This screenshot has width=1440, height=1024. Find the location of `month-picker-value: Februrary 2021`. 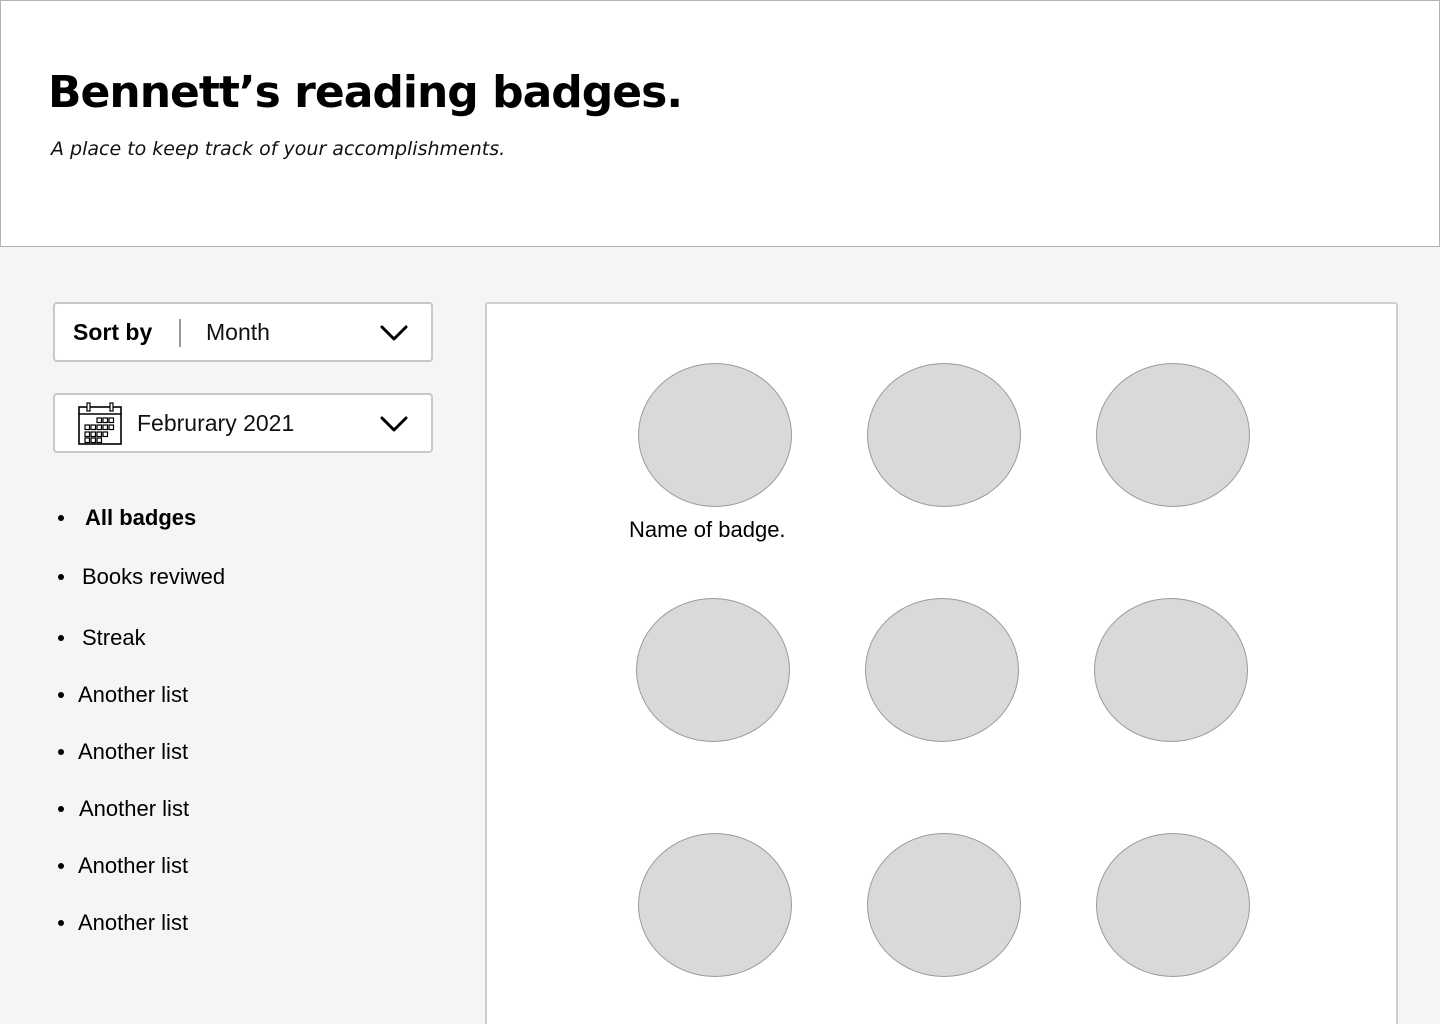

month-picker-value: Februrary 2021 is located at coordinates (216, 423).